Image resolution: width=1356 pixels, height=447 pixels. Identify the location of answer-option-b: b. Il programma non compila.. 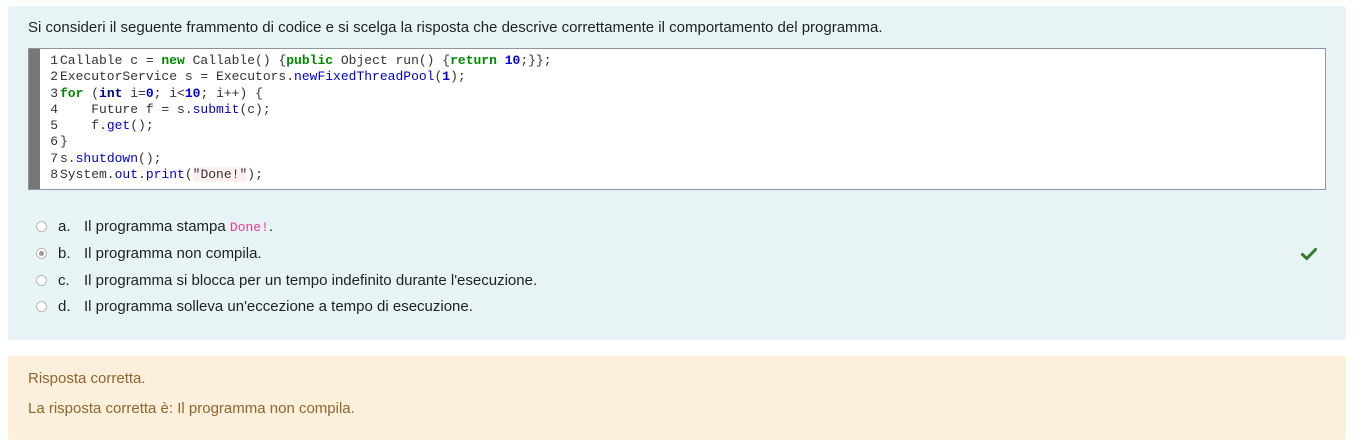
(681, 254).